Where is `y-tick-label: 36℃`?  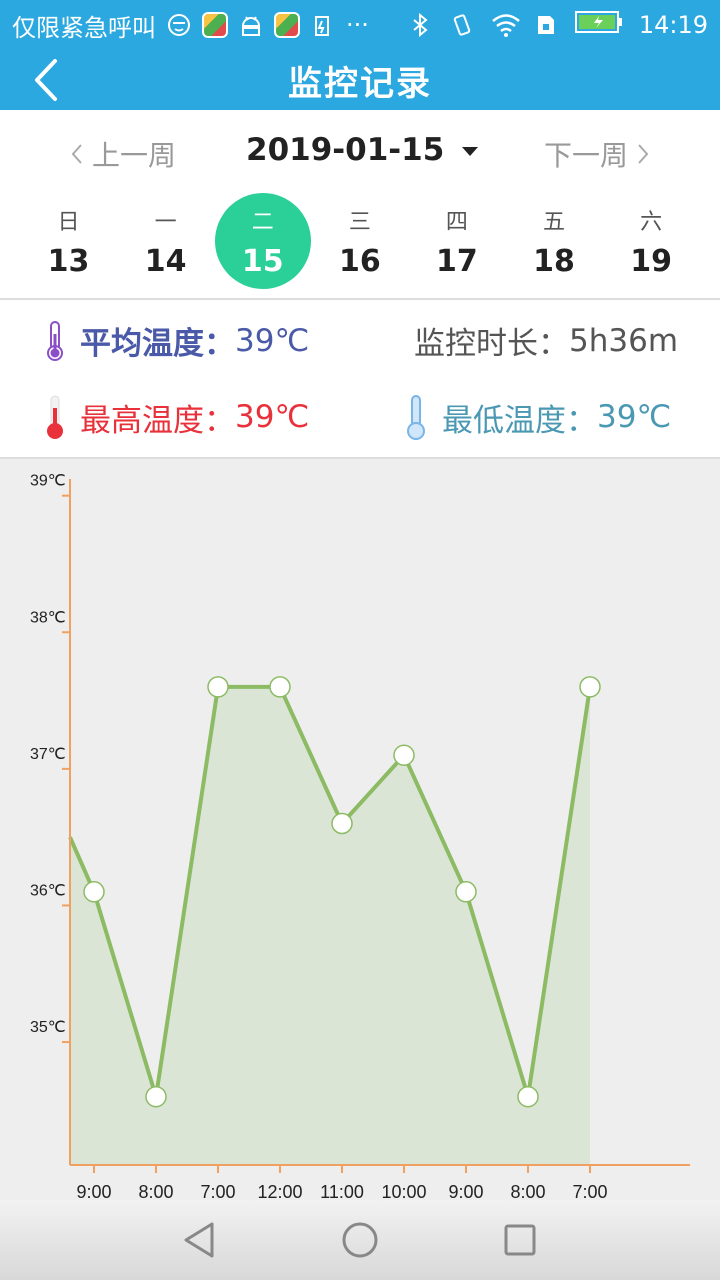 y-tick-label: 36℃ is located at coordinates (48, 890).